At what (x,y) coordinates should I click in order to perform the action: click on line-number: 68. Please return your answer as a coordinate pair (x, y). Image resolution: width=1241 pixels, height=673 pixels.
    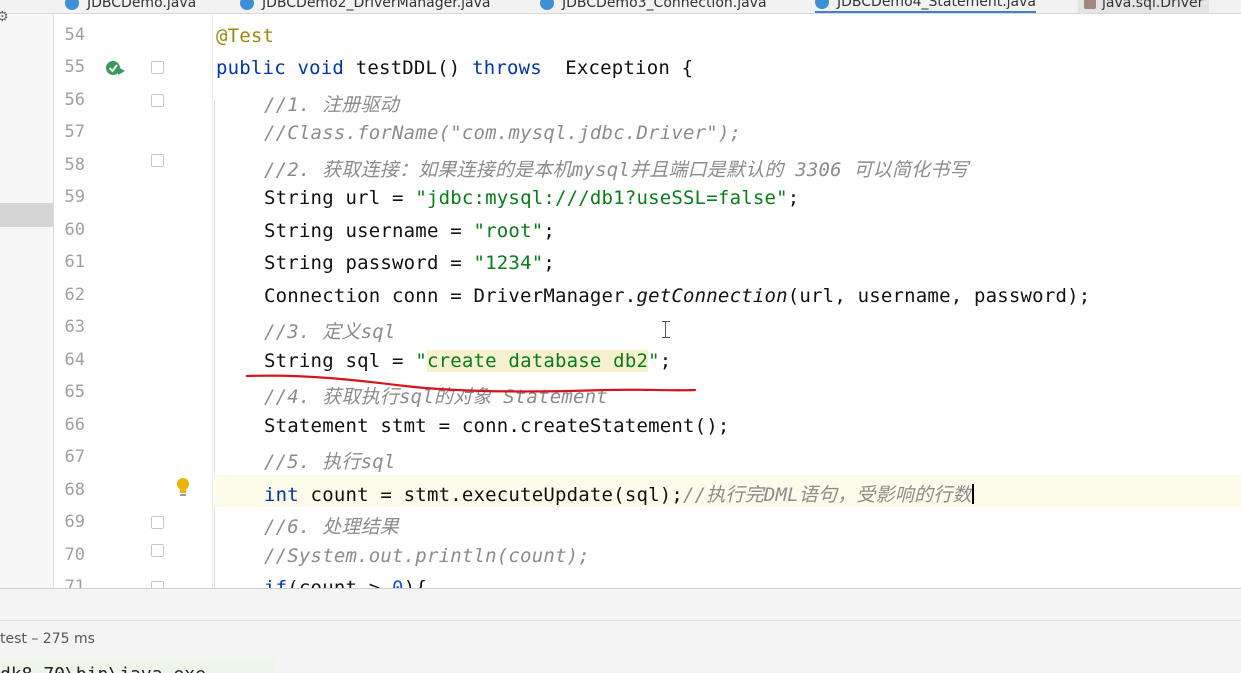
    Looking at the image, I should click on (74, 490).